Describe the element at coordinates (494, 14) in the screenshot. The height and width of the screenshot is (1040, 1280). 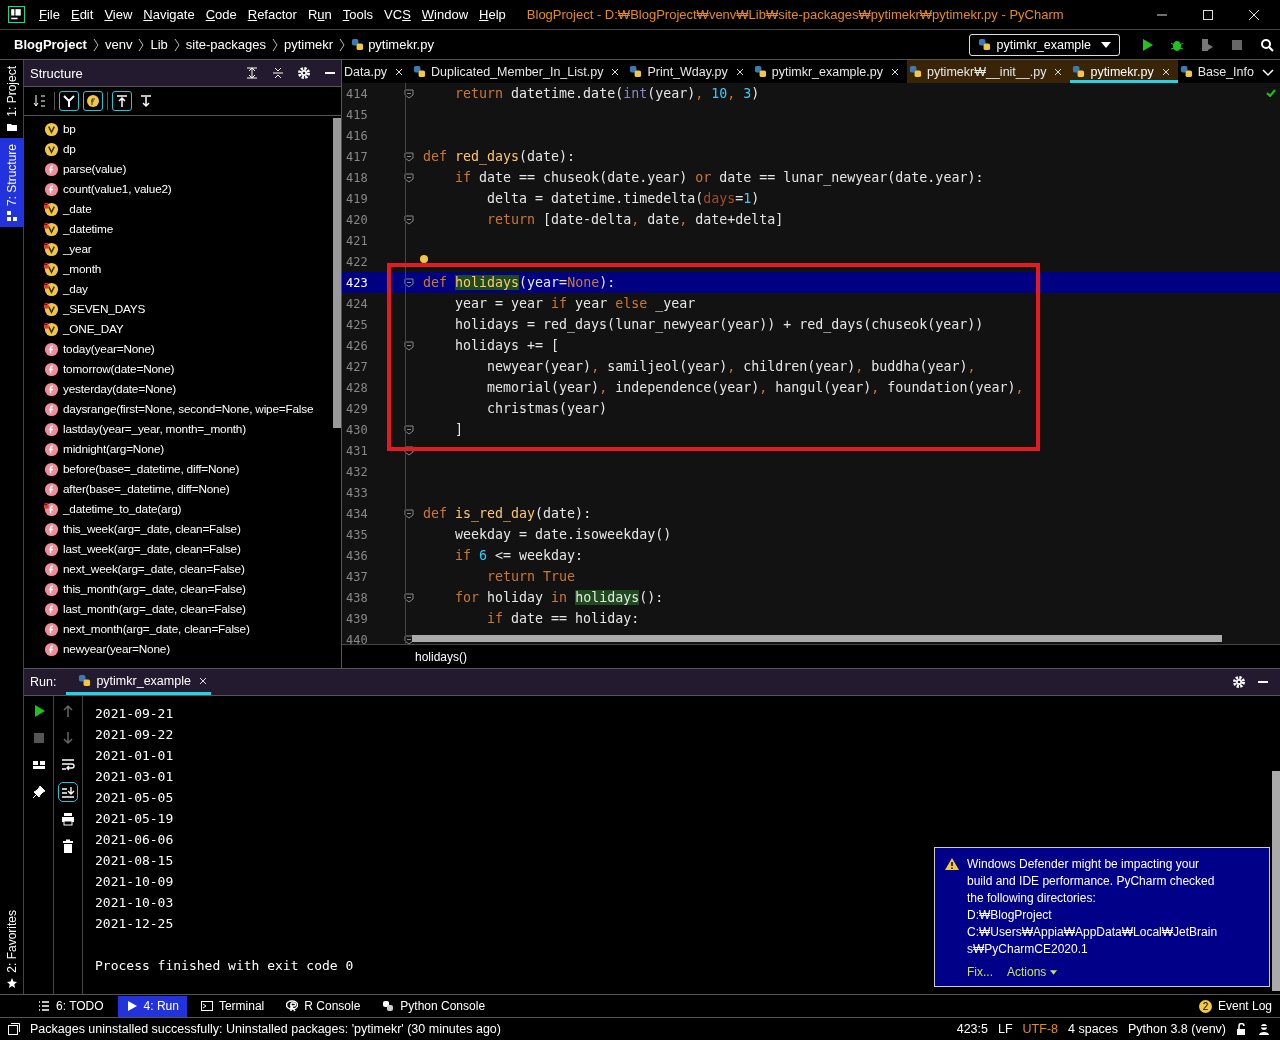
I see `menu-item: Help` at that location.